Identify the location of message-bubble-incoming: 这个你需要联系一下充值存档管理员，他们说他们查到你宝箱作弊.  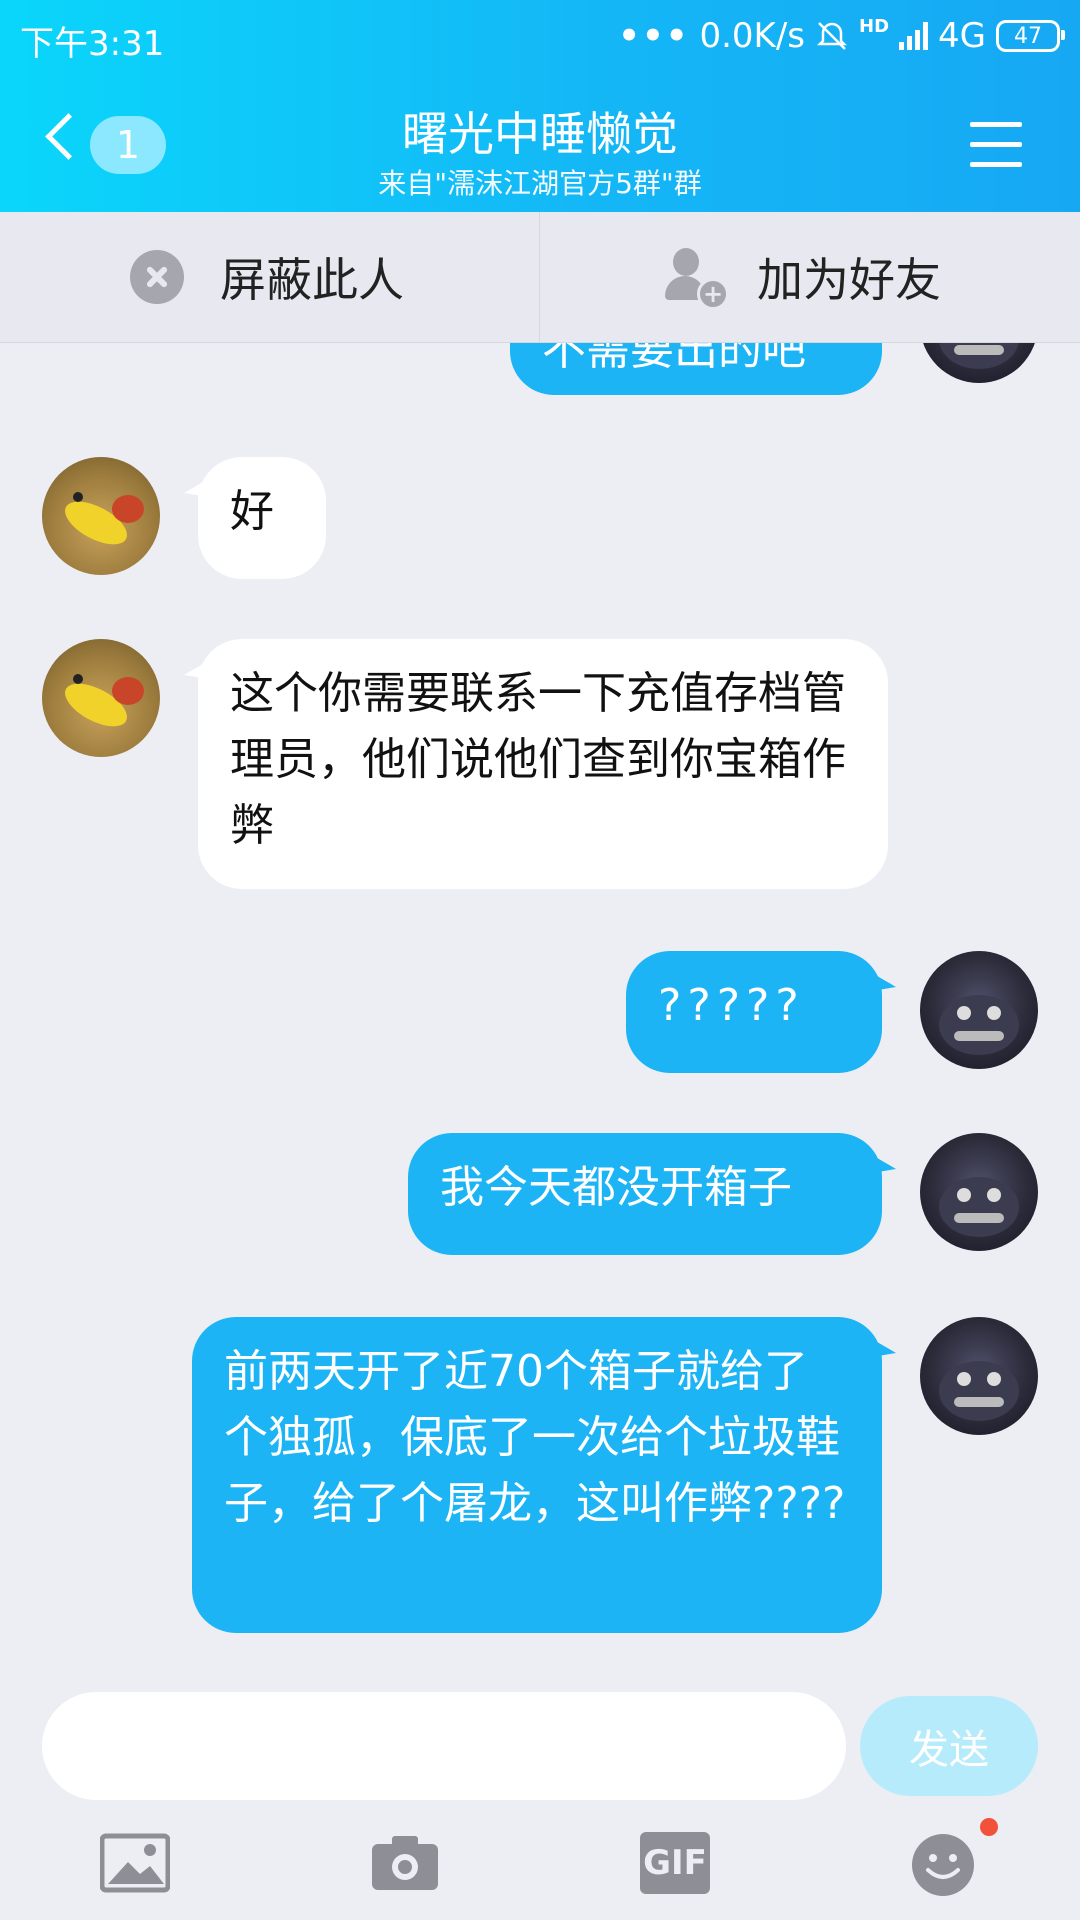
(536, 764).